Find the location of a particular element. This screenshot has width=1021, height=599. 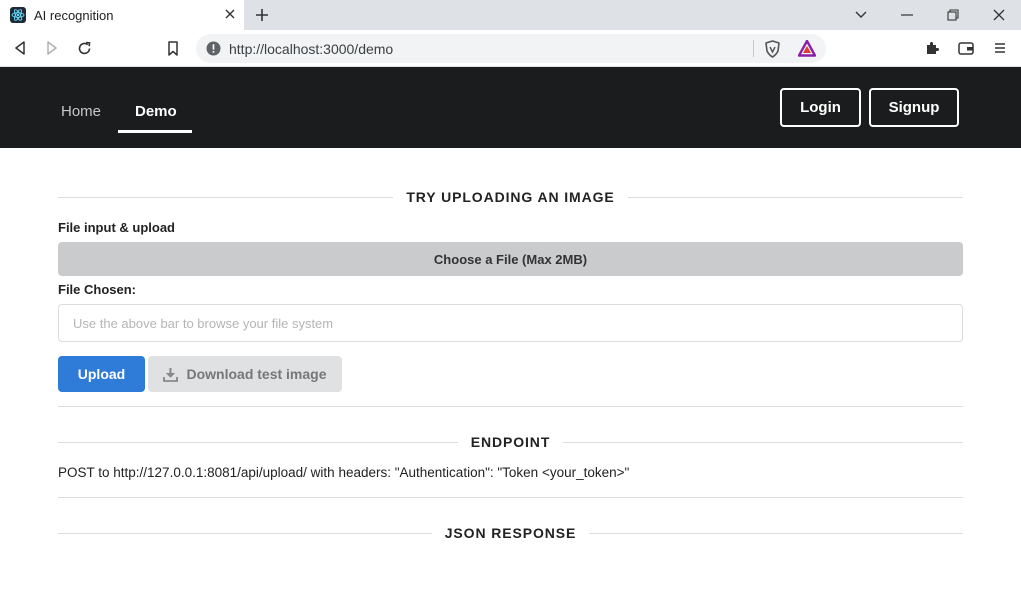

login-button: Login is located at coordinates (820, 107).